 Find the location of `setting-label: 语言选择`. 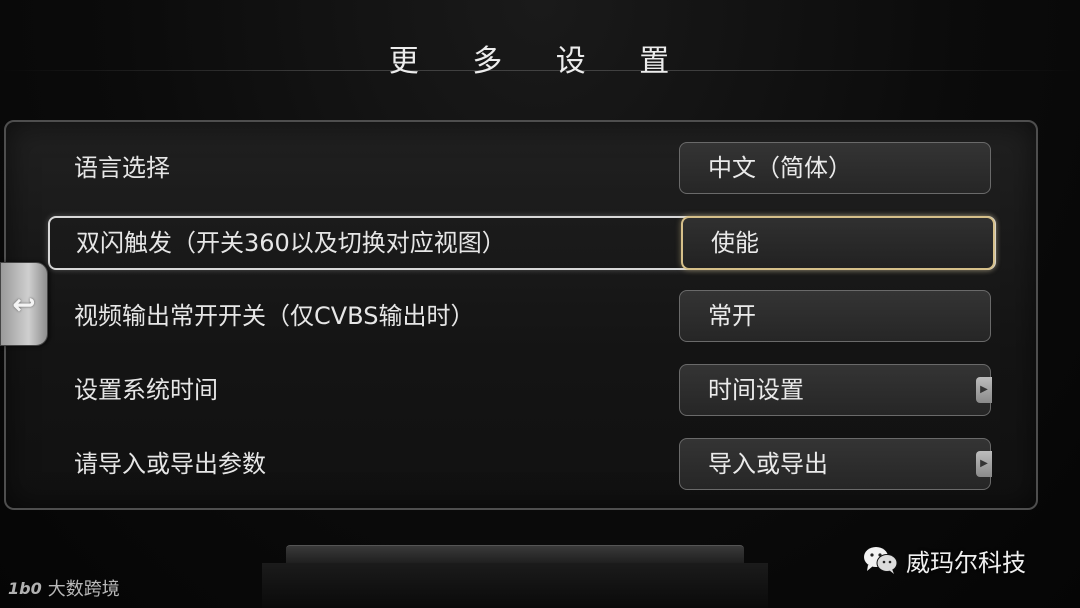

setting-label: 语言选择 is located at coordinates (122, 168).